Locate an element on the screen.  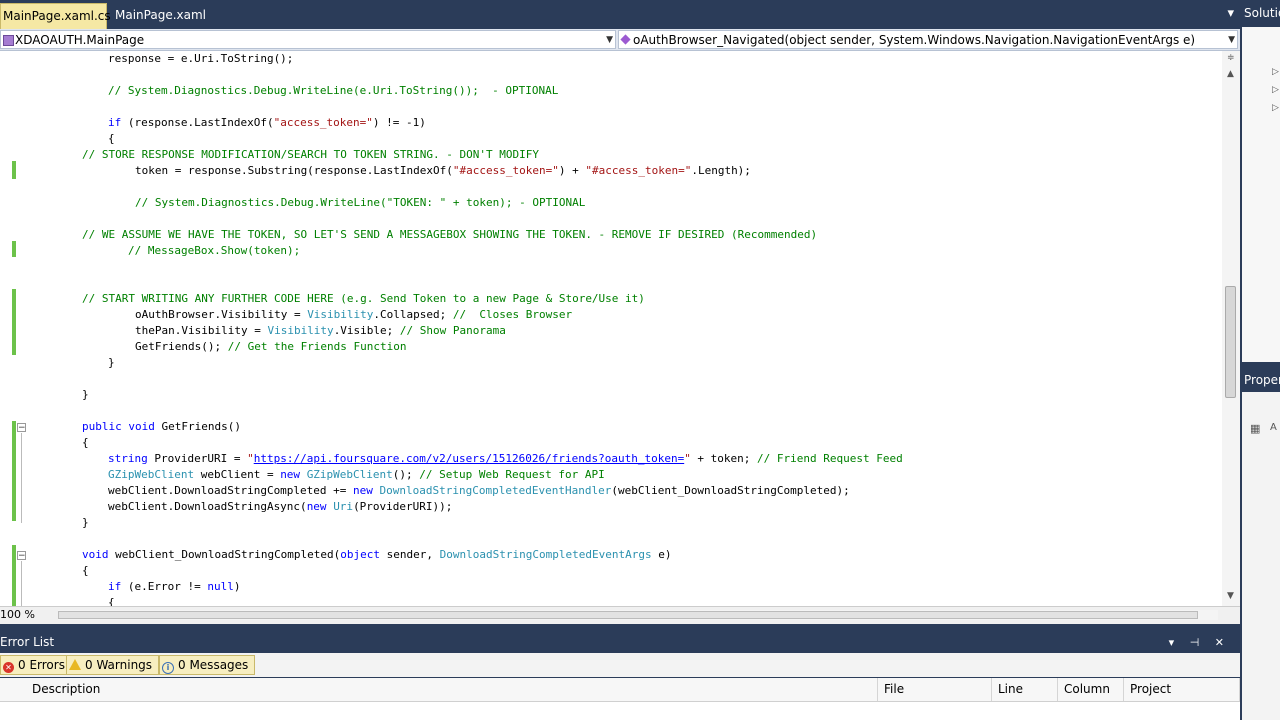
sort-alpha-icon: A is located at coordinates (1273, 427).